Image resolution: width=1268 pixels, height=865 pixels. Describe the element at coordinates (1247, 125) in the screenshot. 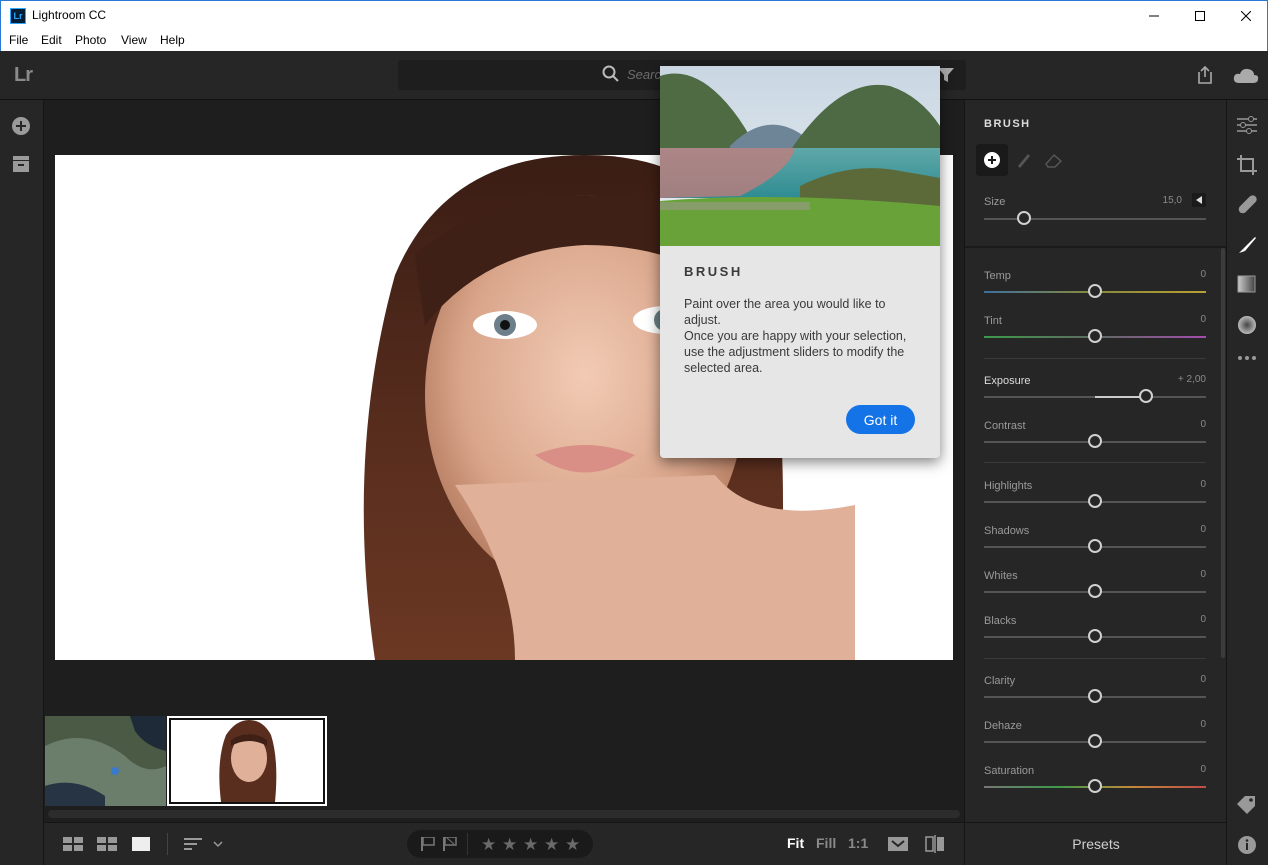

I see `edit-sliders-icon` at that location.